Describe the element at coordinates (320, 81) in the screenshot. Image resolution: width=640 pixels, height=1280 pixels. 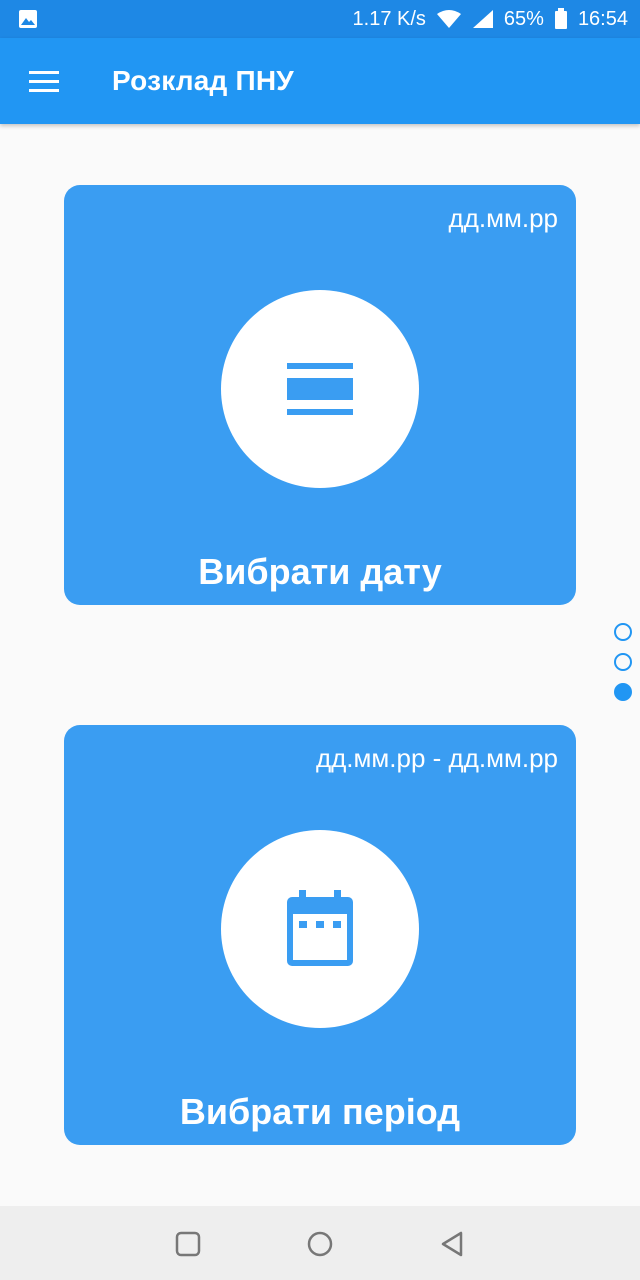
I see `app-bar: Розклад ПНУ` at that location.